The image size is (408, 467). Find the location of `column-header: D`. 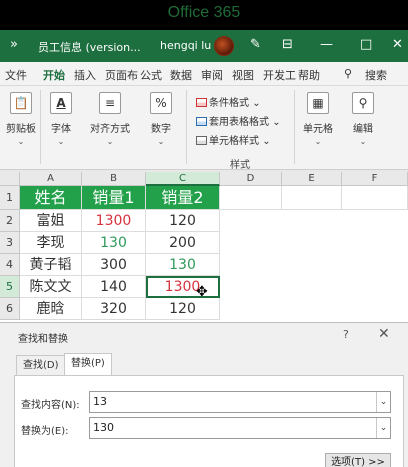

column-header: D is located at coordinates (251, 179).